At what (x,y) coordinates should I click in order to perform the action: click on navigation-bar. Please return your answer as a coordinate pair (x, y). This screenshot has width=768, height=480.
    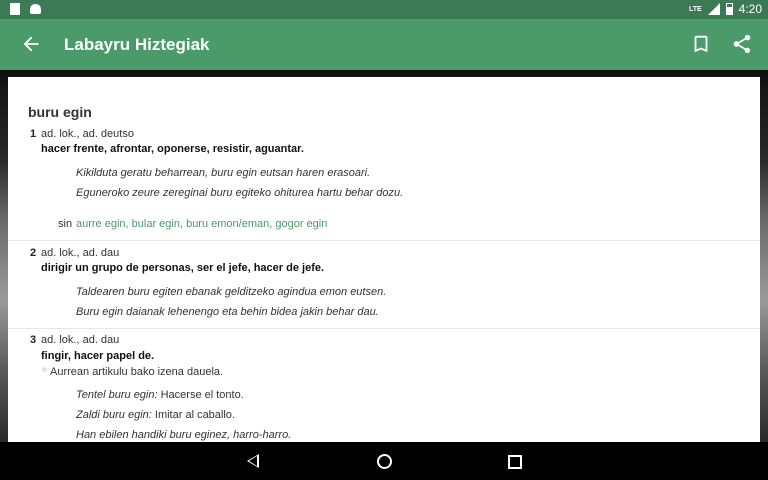
    Looking at the image, I should click on (384, 461).